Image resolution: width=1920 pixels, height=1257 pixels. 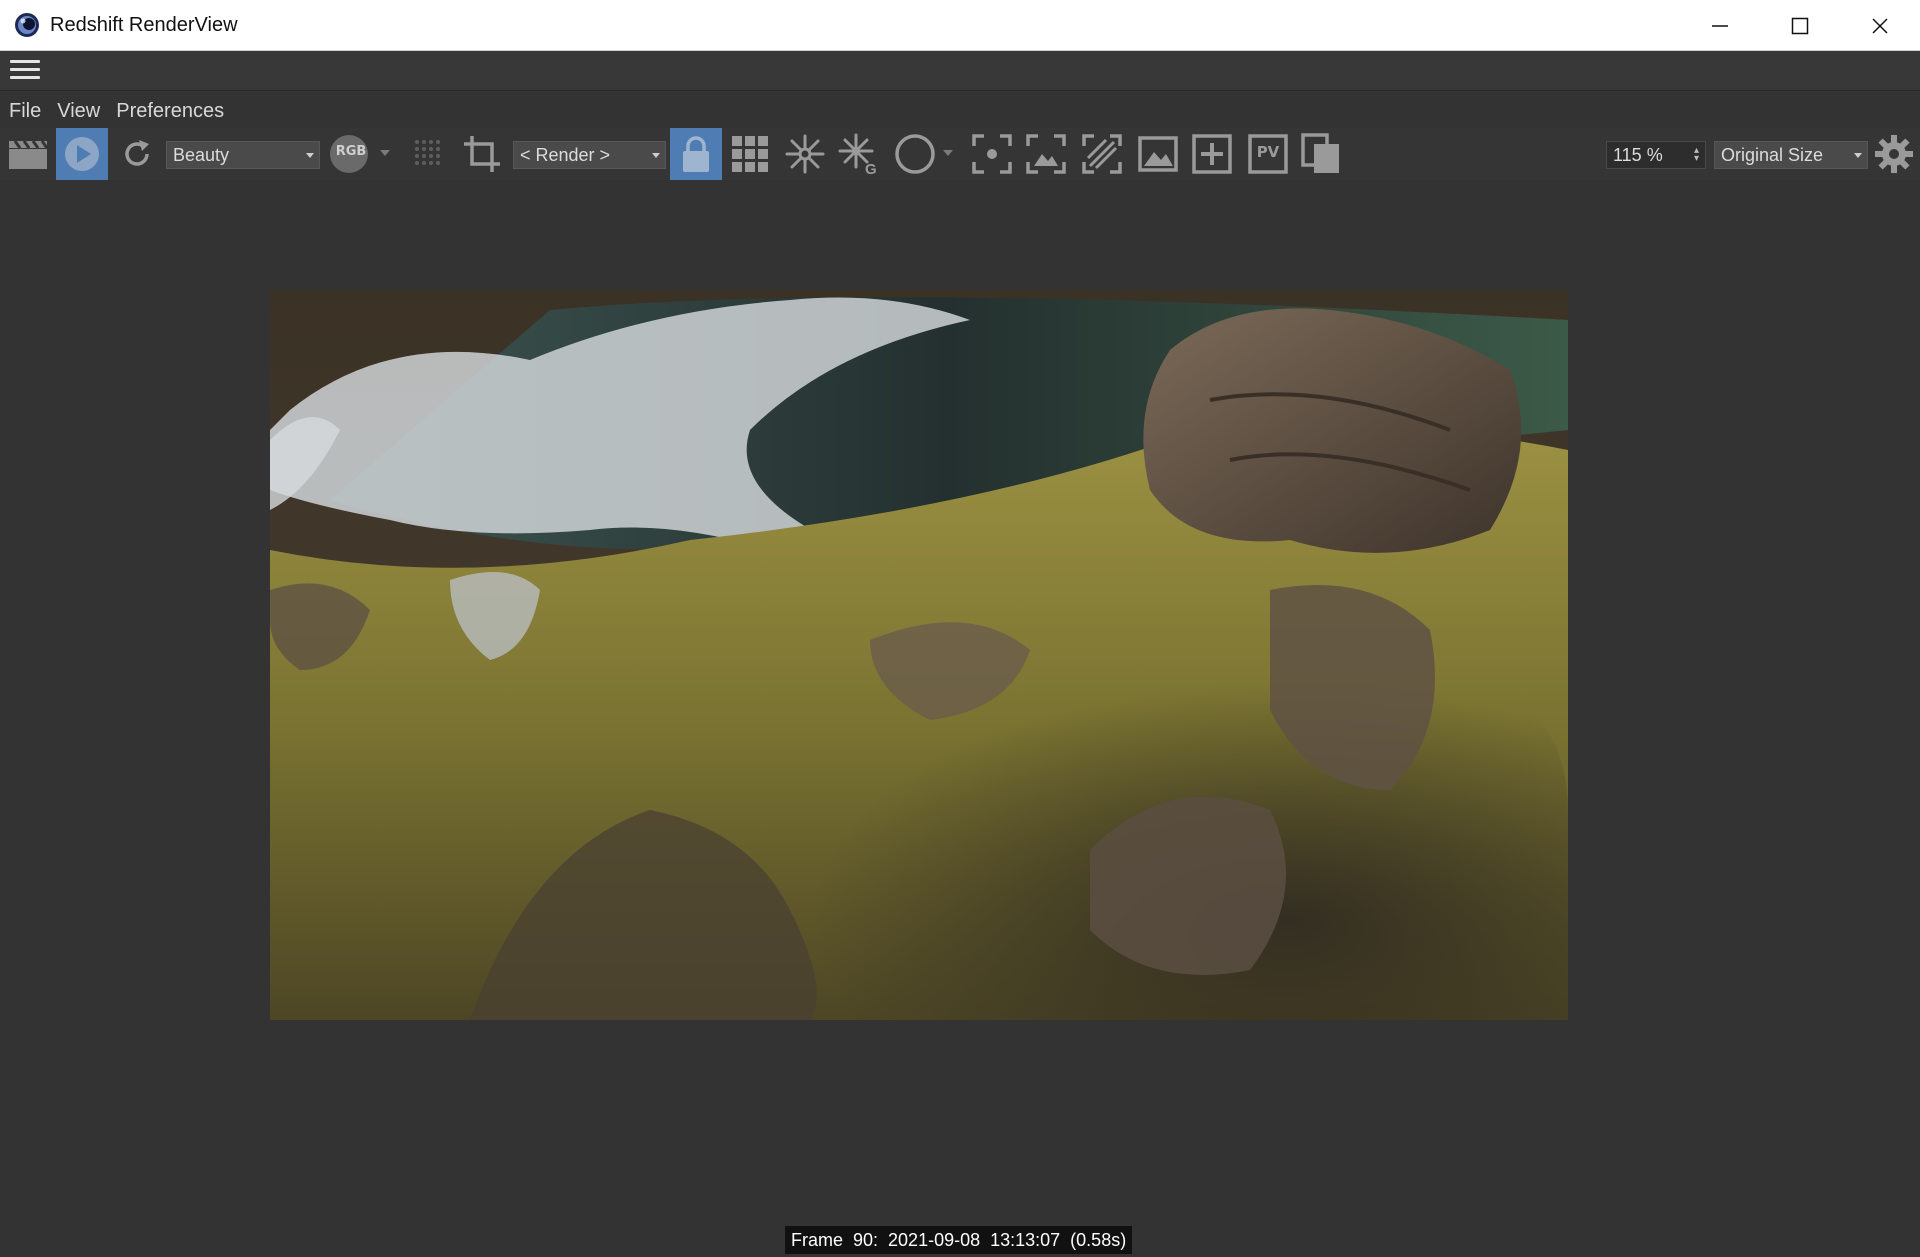 I want to click on size-dropdown: Original Size, so click(x=1791, y=155).